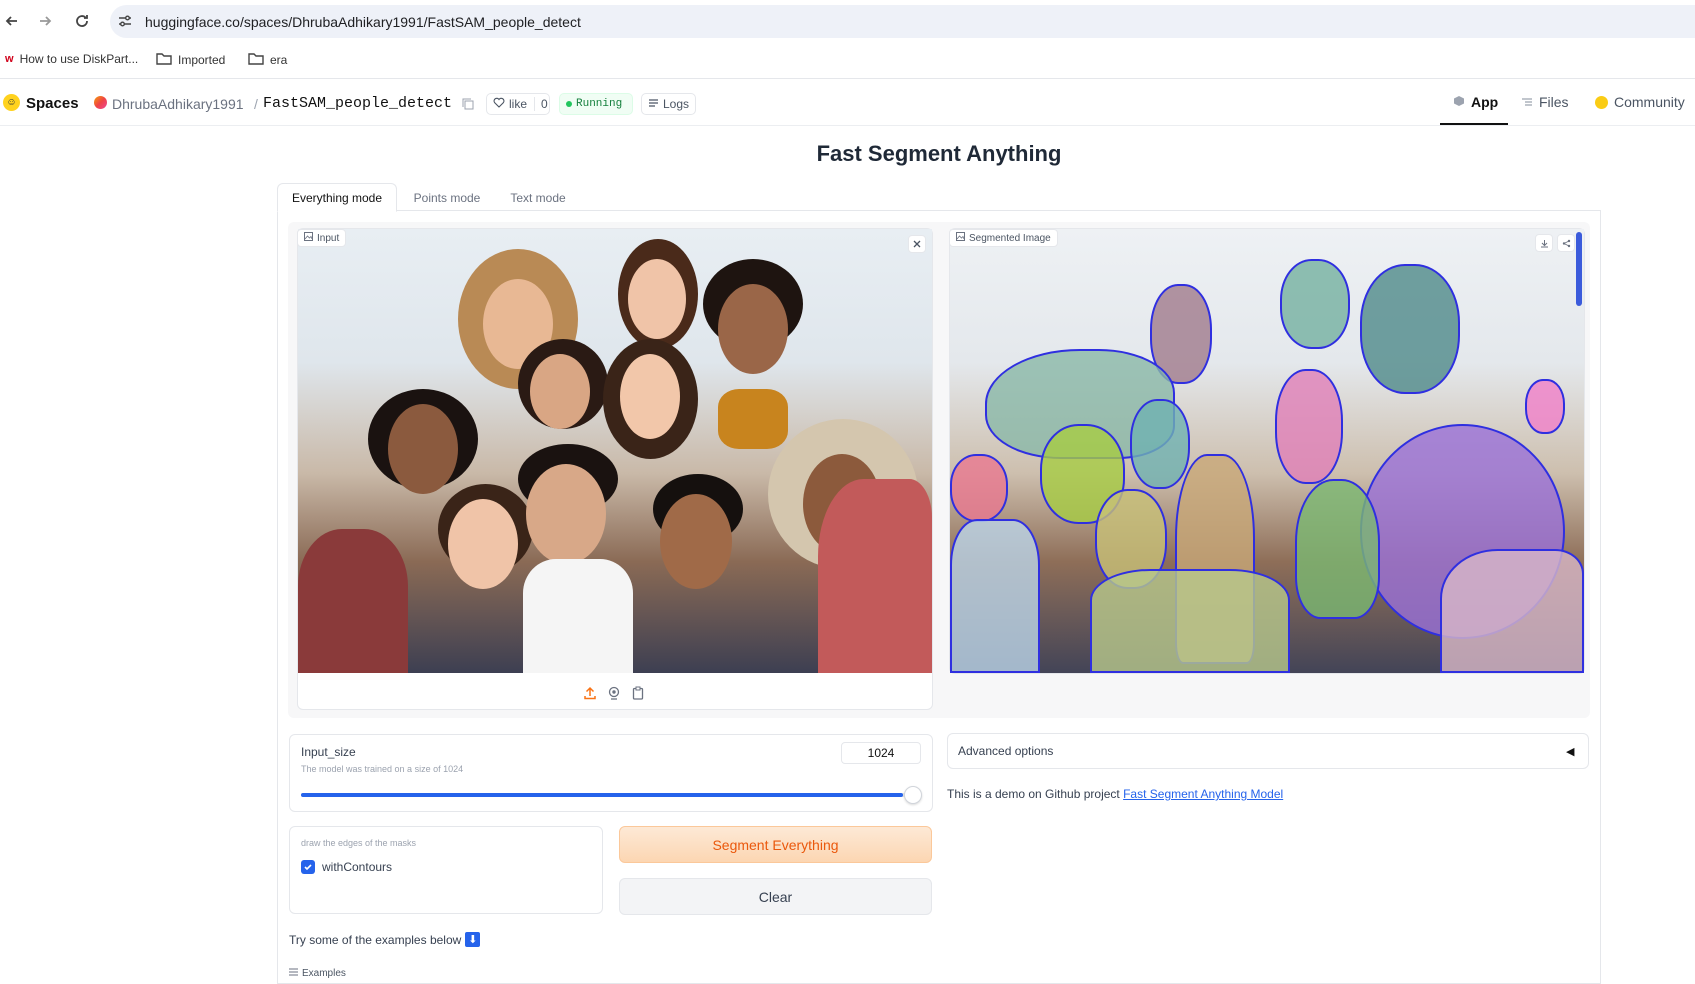 This screenshot has width=1695, height=984. I want to click on logs-button: Logs, so click(668, 104).